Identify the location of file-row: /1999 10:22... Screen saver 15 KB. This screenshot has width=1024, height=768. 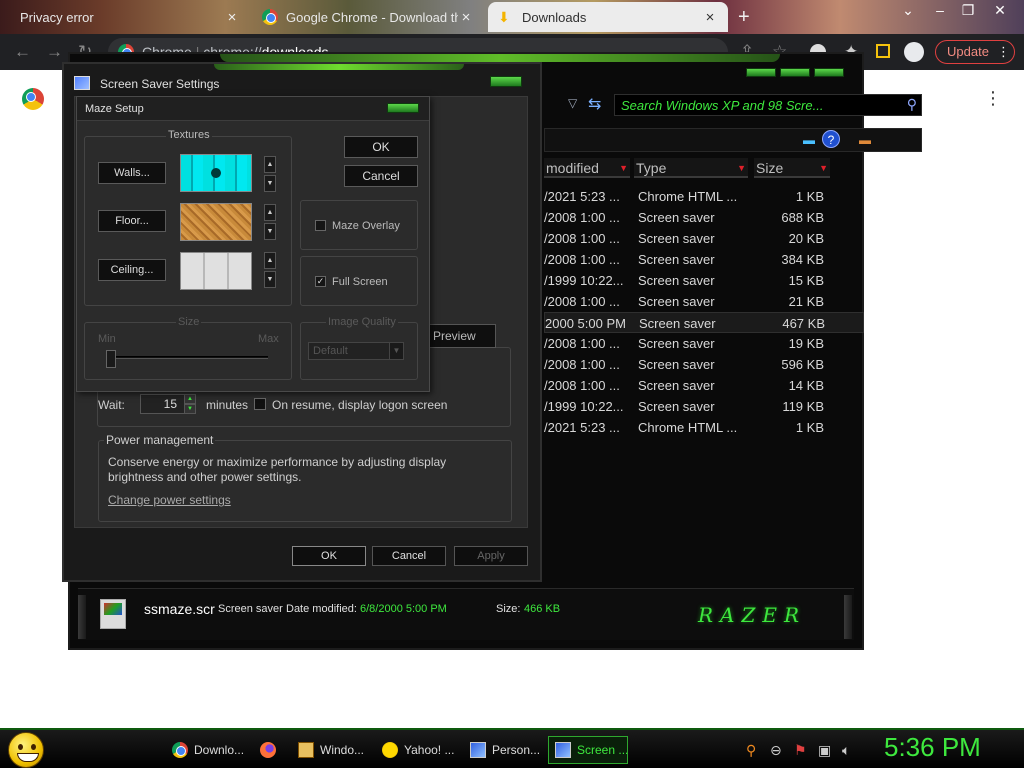
(704, 280).